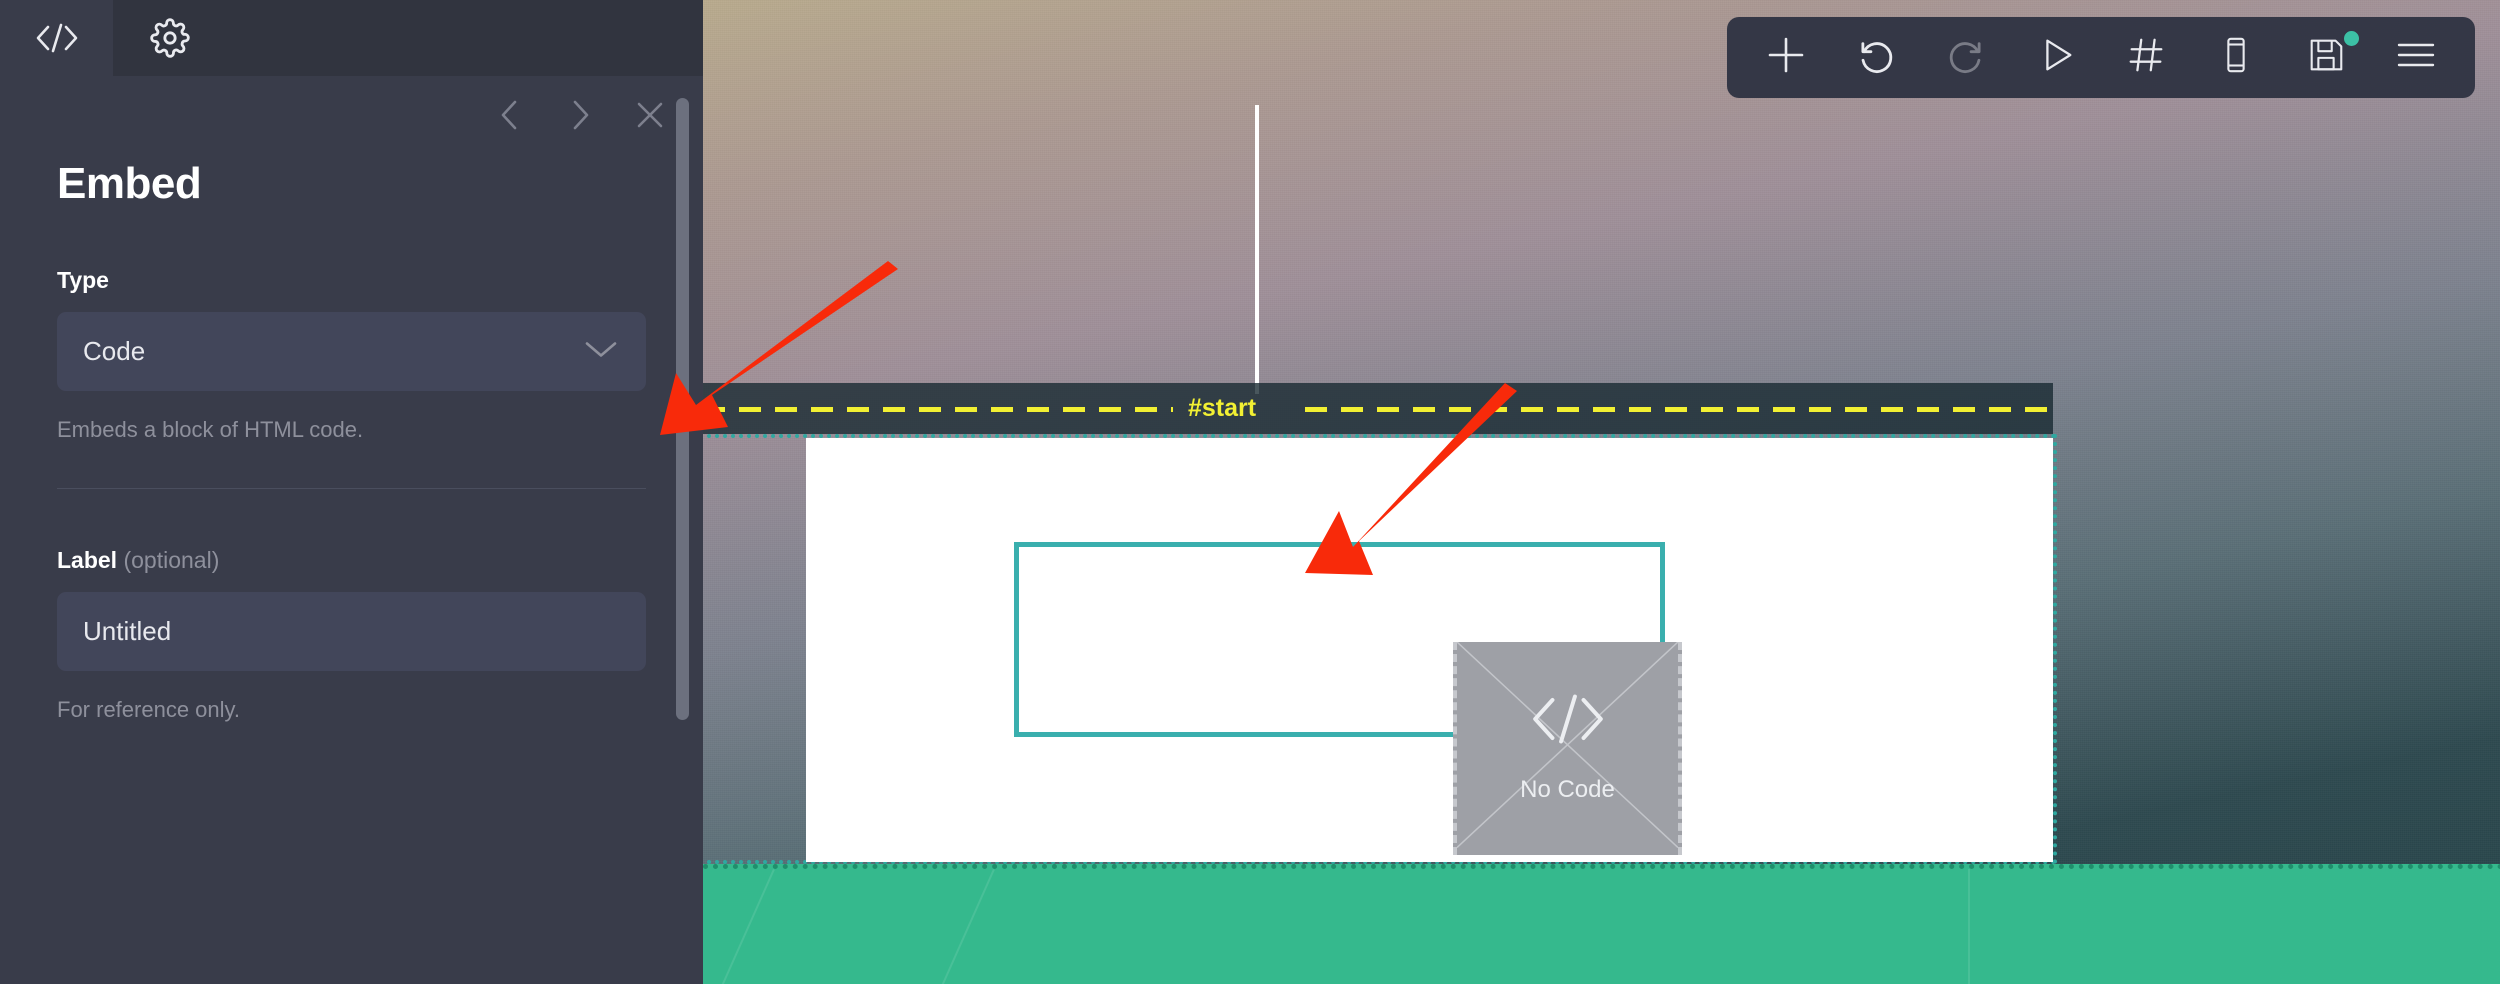 The image size is (2500, 984). I want to click on start-marker-dash-left, so click(938, 409).